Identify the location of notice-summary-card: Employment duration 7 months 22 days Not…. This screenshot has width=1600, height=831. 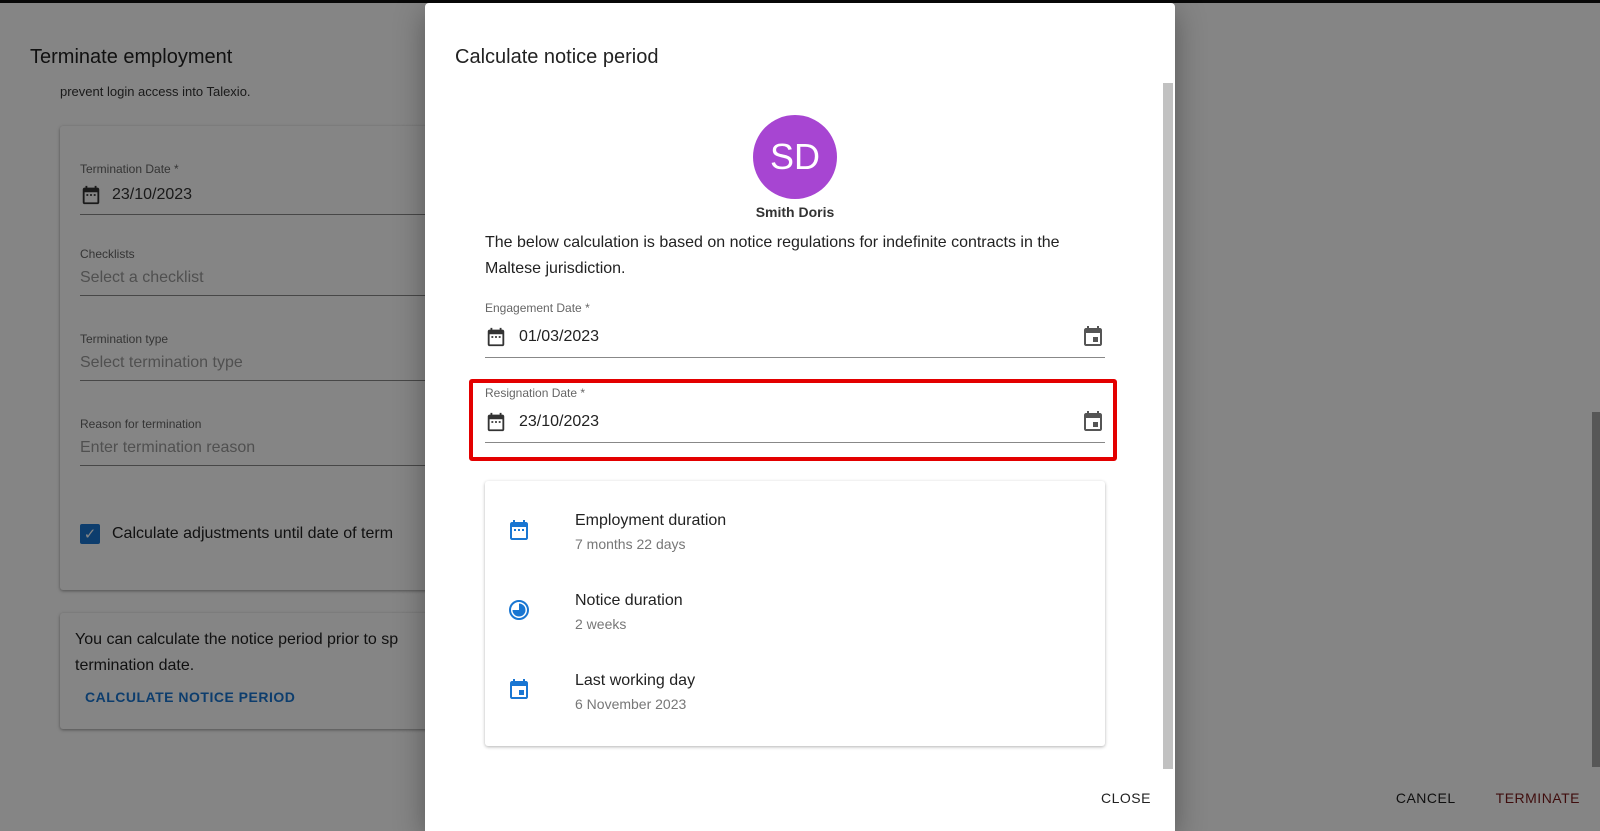
(795, 613).